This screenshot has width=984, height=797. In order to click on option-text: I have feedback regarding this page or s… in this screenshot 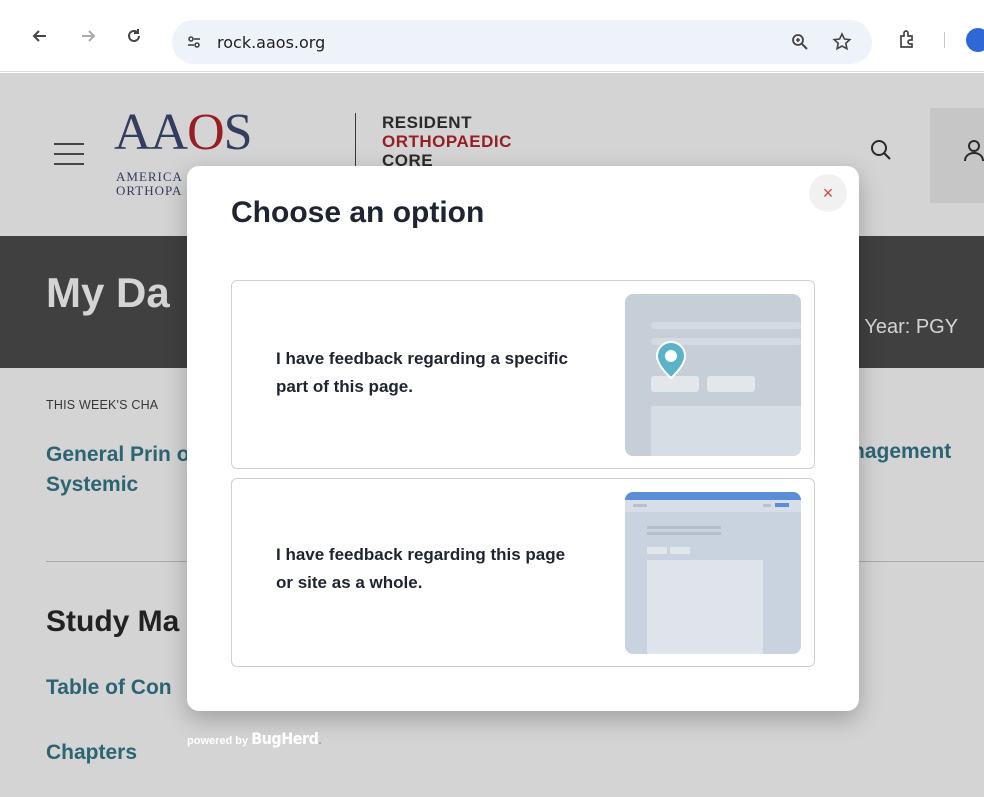, I will do `click(421, 568)`.